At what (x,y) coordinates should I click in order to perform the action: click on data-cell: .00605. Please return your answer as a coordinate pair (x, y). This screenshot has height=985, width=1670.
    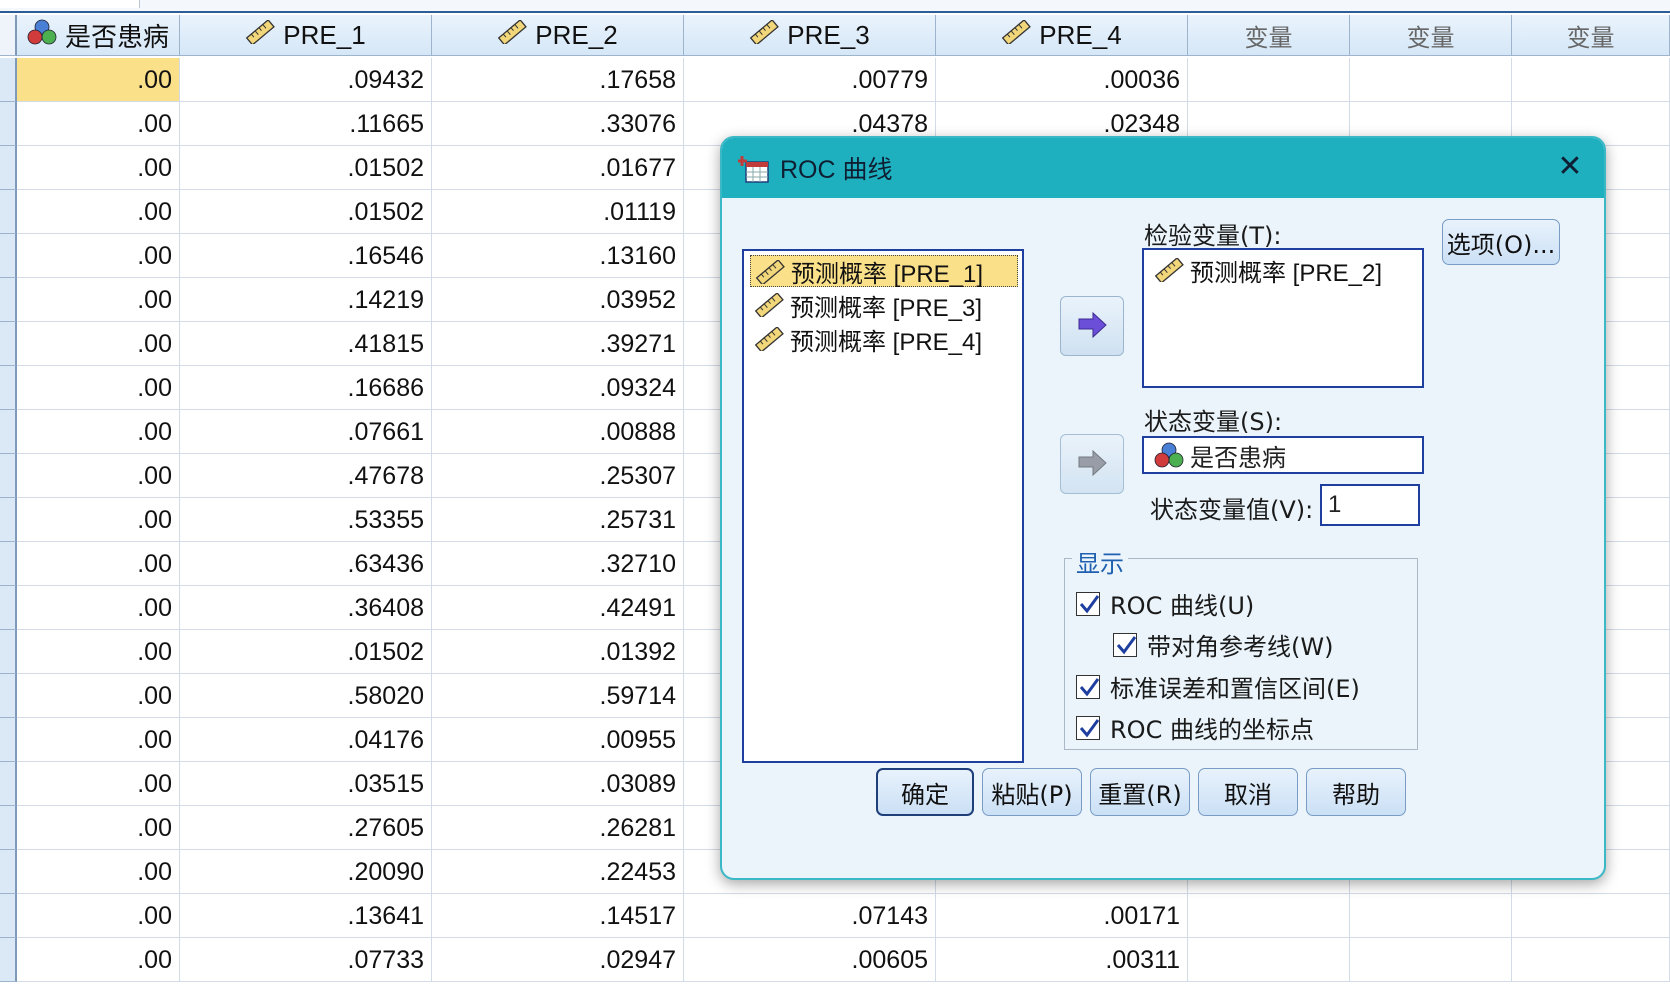
    Looking at the image, I should click on (810, 960).